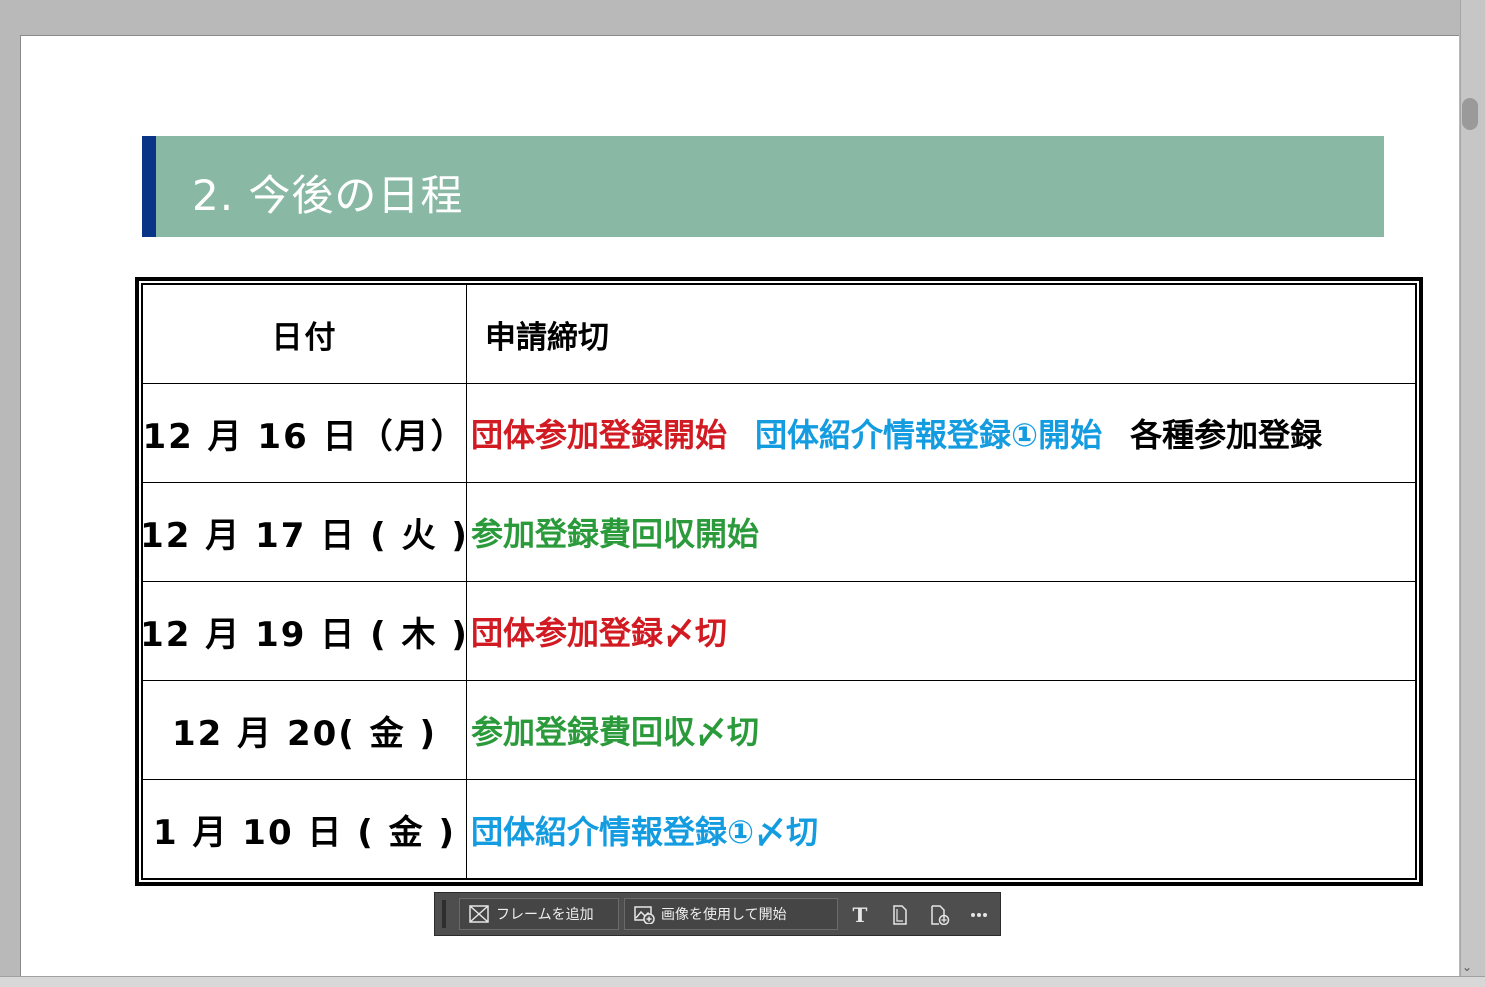  Describe the element at coordinates (929, 435) in the screenshot. I see `item-segment: 団体紹介情報登録①開始` at that location.